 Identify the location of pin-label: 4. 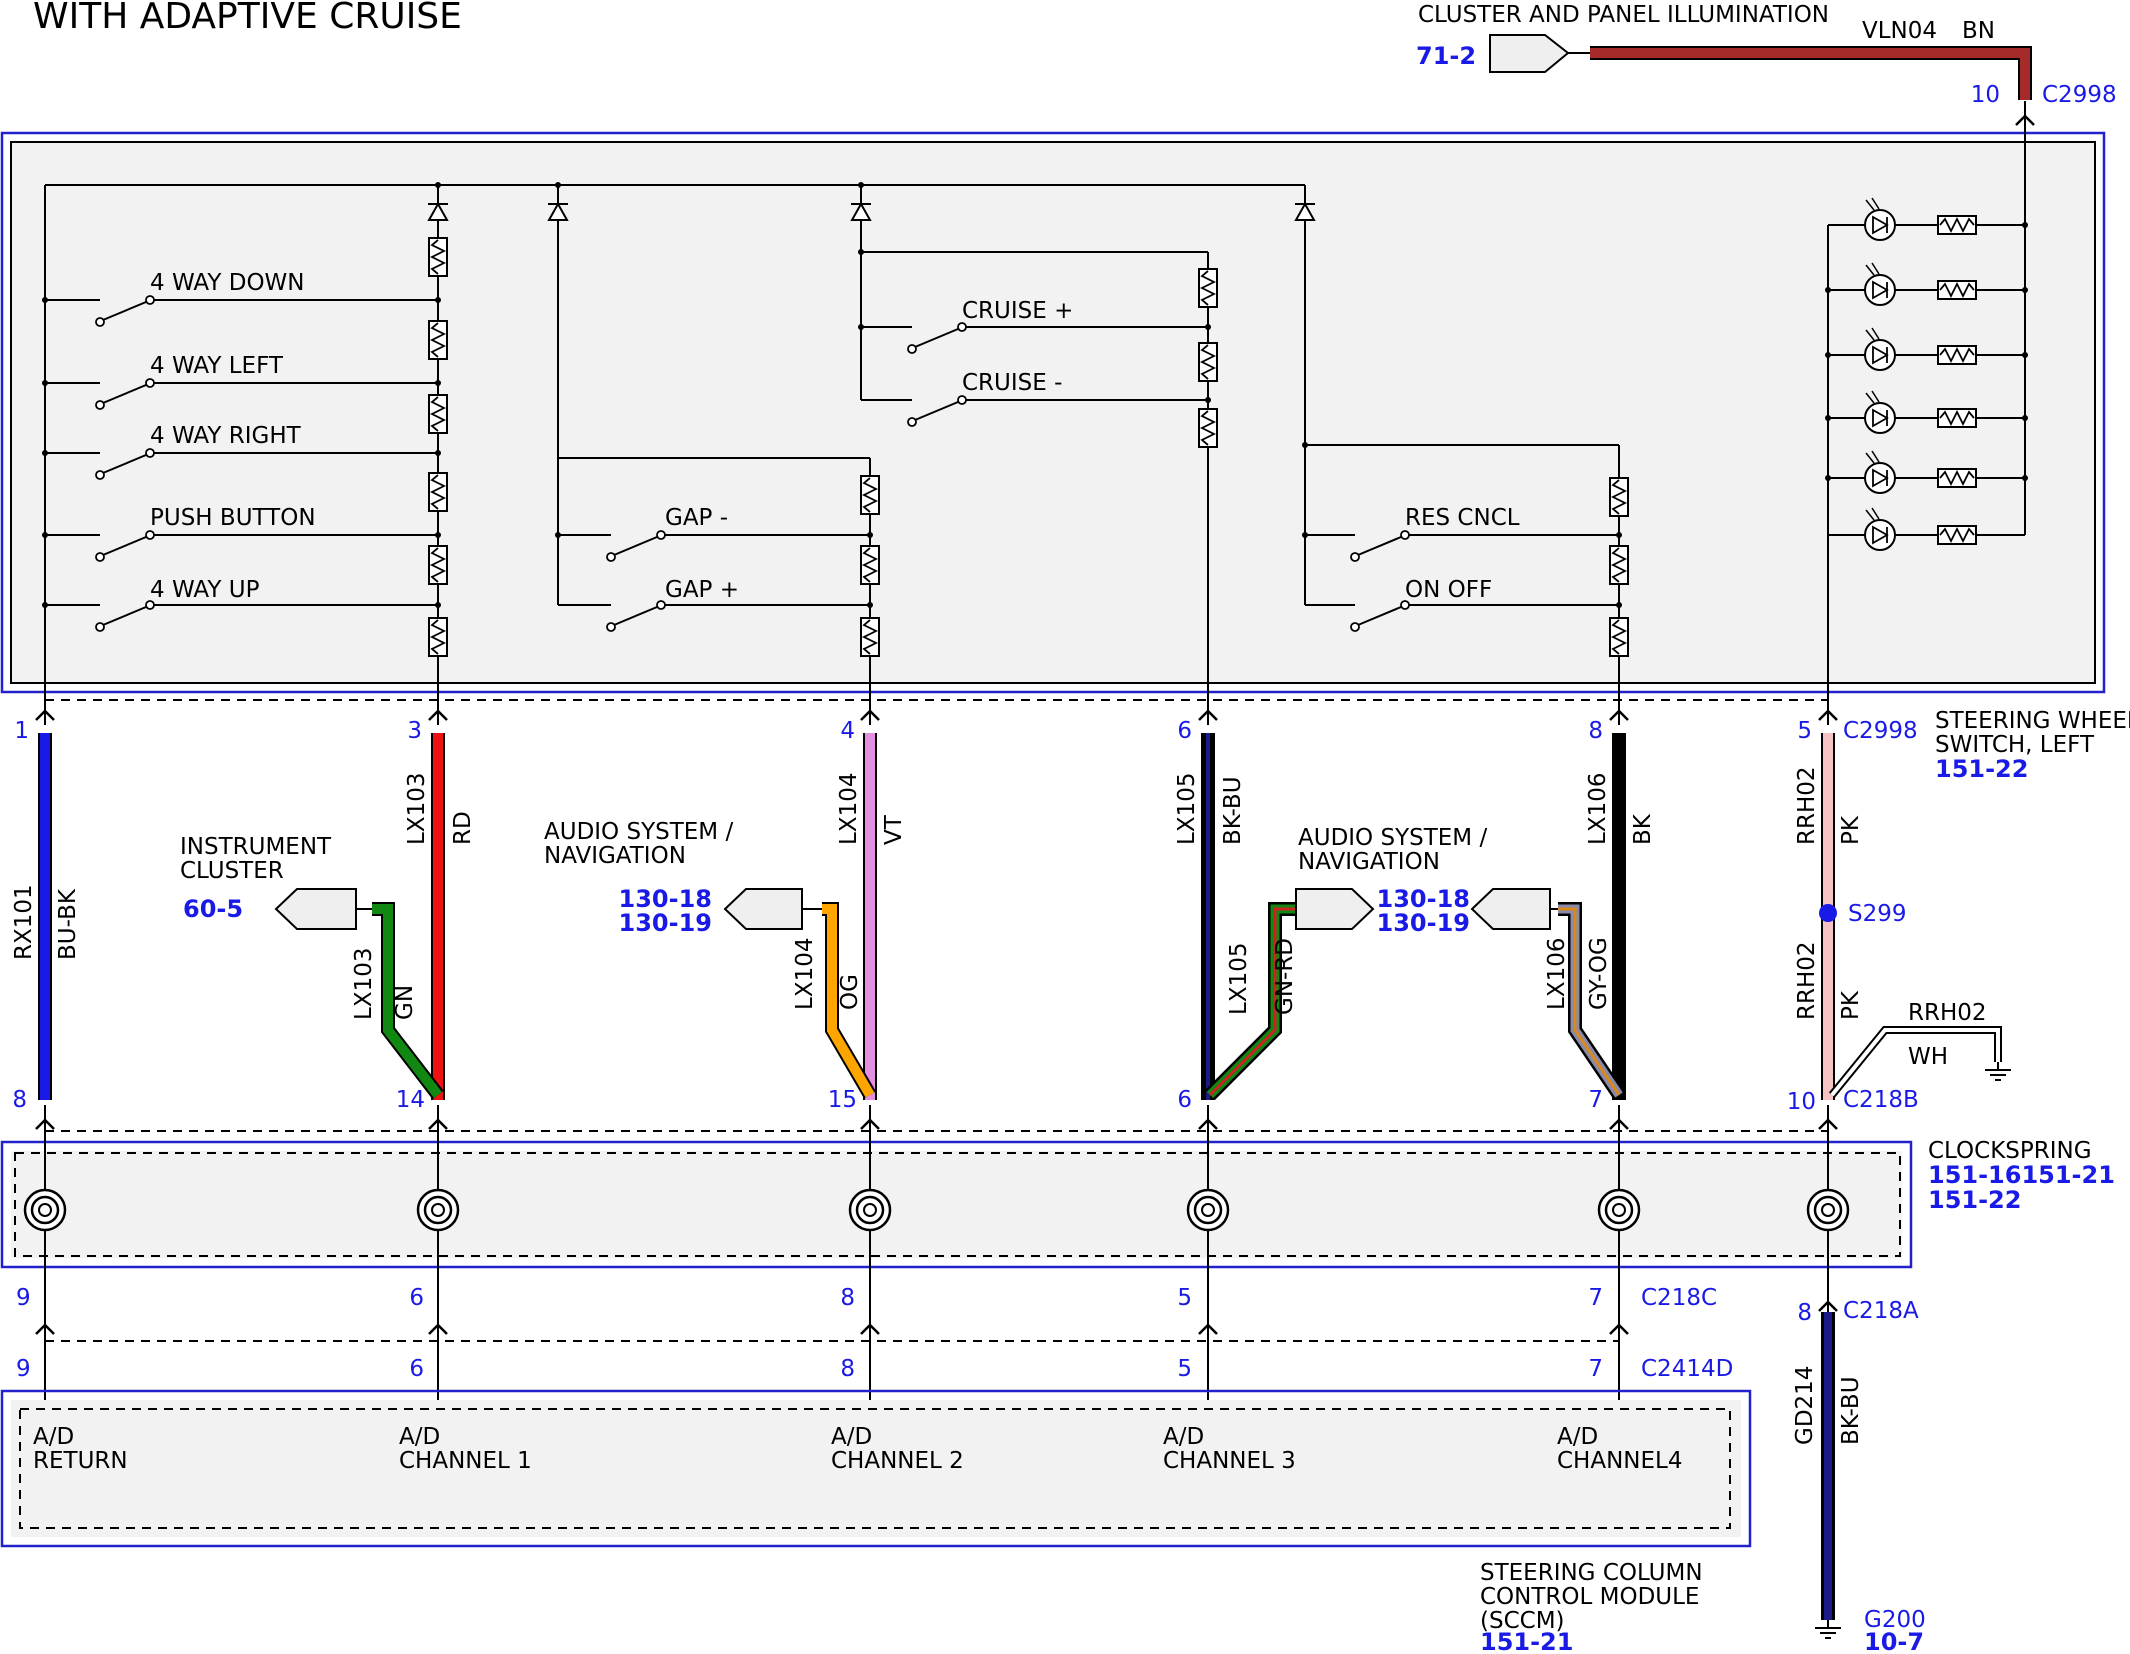
(847, 731).